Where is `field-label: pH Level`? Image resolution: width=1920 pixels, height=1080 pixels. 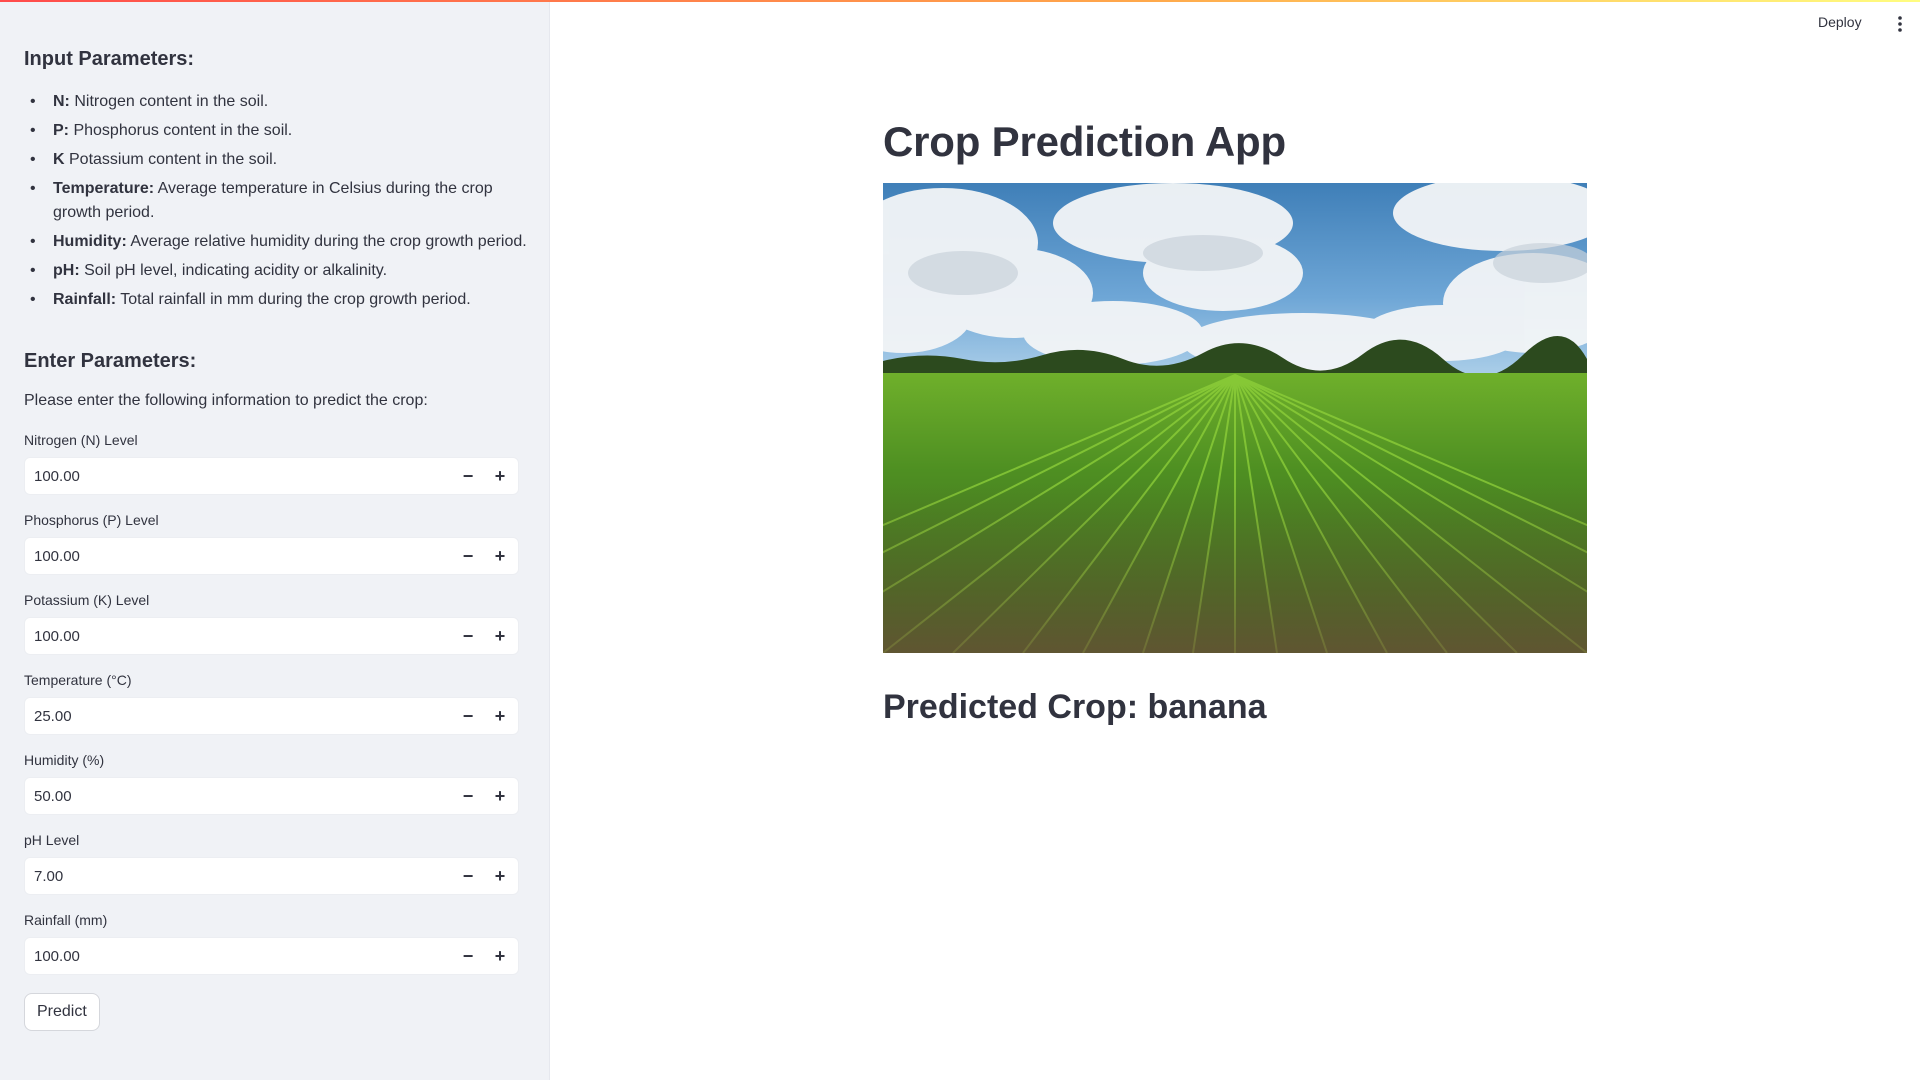 field-label: pH Level is located at coordinates (52, 840).